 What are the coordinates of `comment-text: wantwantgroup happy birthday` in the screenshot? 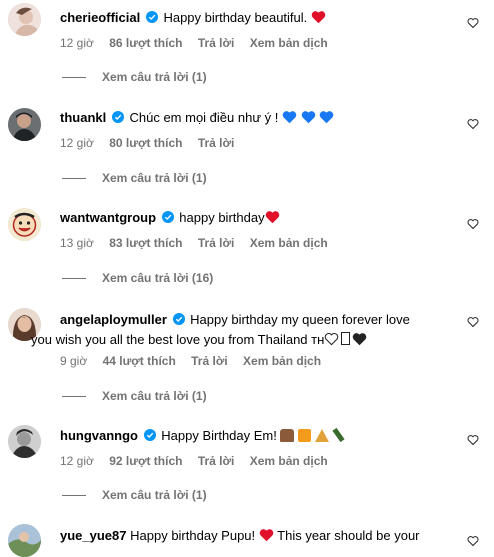 It's located at (252, 219).